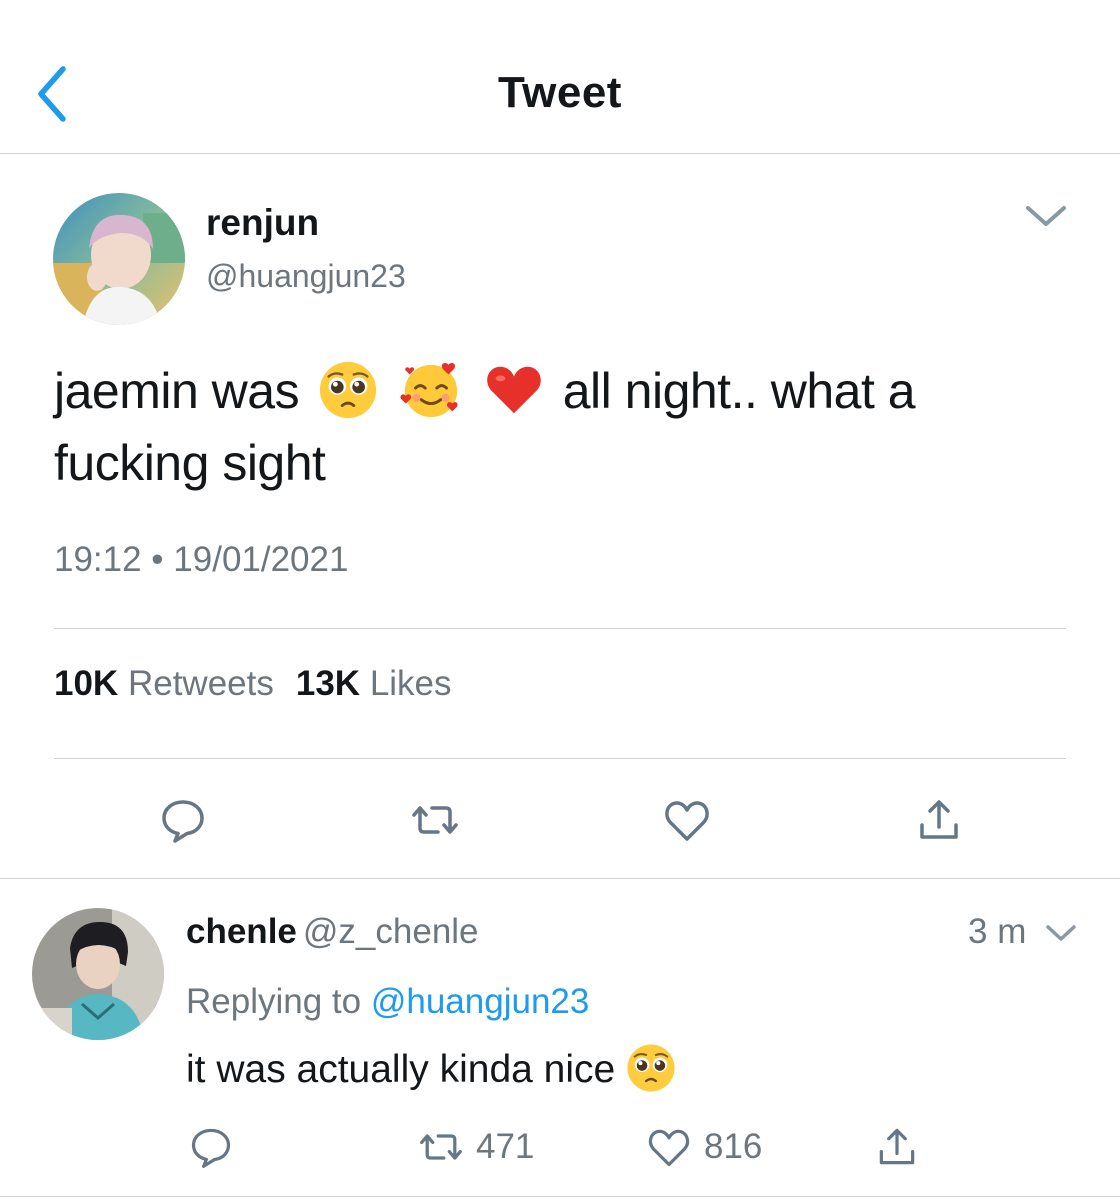  I want to click on red-heart-emoji, so click(514, 390).